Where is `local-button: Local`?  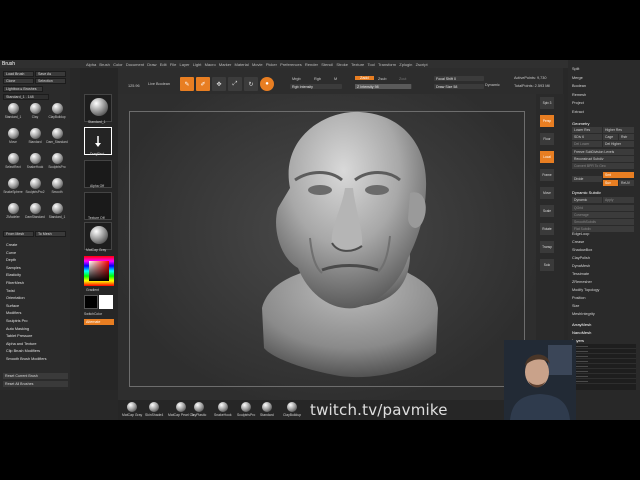
local-button: Local is located at coordinates (547, 157).